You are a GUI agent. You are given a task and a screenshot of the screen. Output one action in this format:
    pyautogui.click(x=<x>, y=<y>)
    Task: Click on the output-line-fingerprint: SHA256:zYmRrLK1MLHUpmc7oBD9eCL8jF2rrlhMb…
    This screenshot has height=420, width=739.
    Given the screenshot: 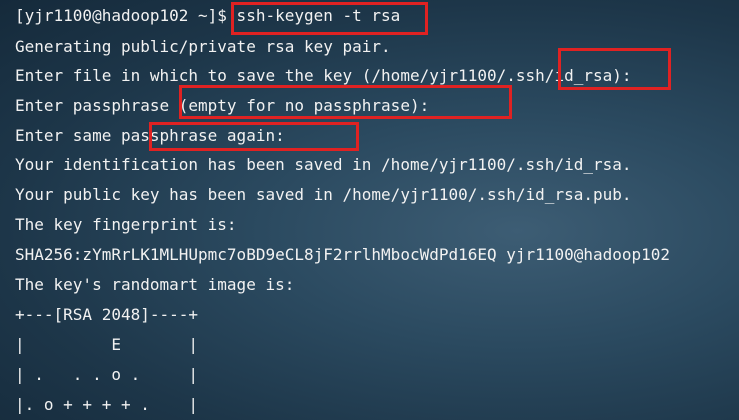 What is the action you would take?
    pyautogui.click(x=343, y=254)
    